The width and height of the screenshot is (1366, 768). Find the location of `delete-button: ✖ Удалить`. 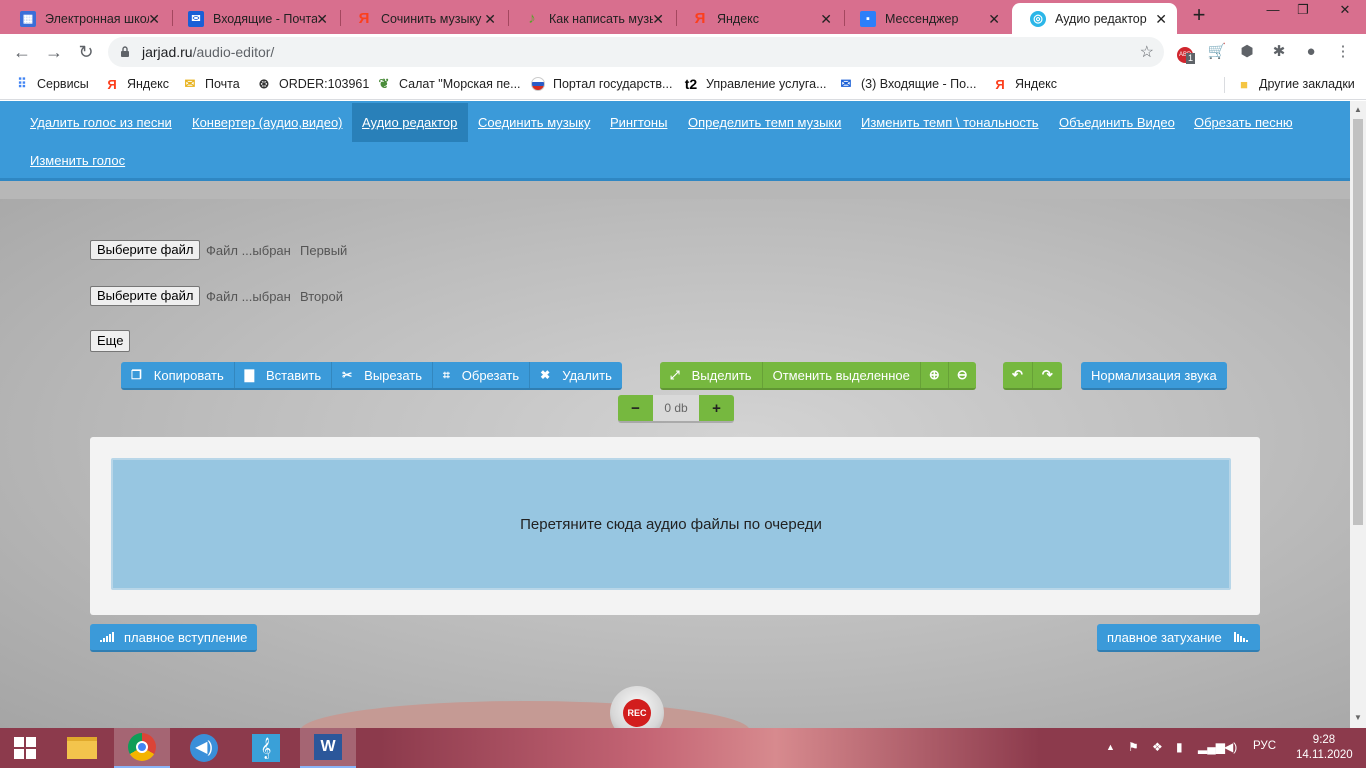

delete-button: ✖ Удалить is located at coordinates (576, 375).